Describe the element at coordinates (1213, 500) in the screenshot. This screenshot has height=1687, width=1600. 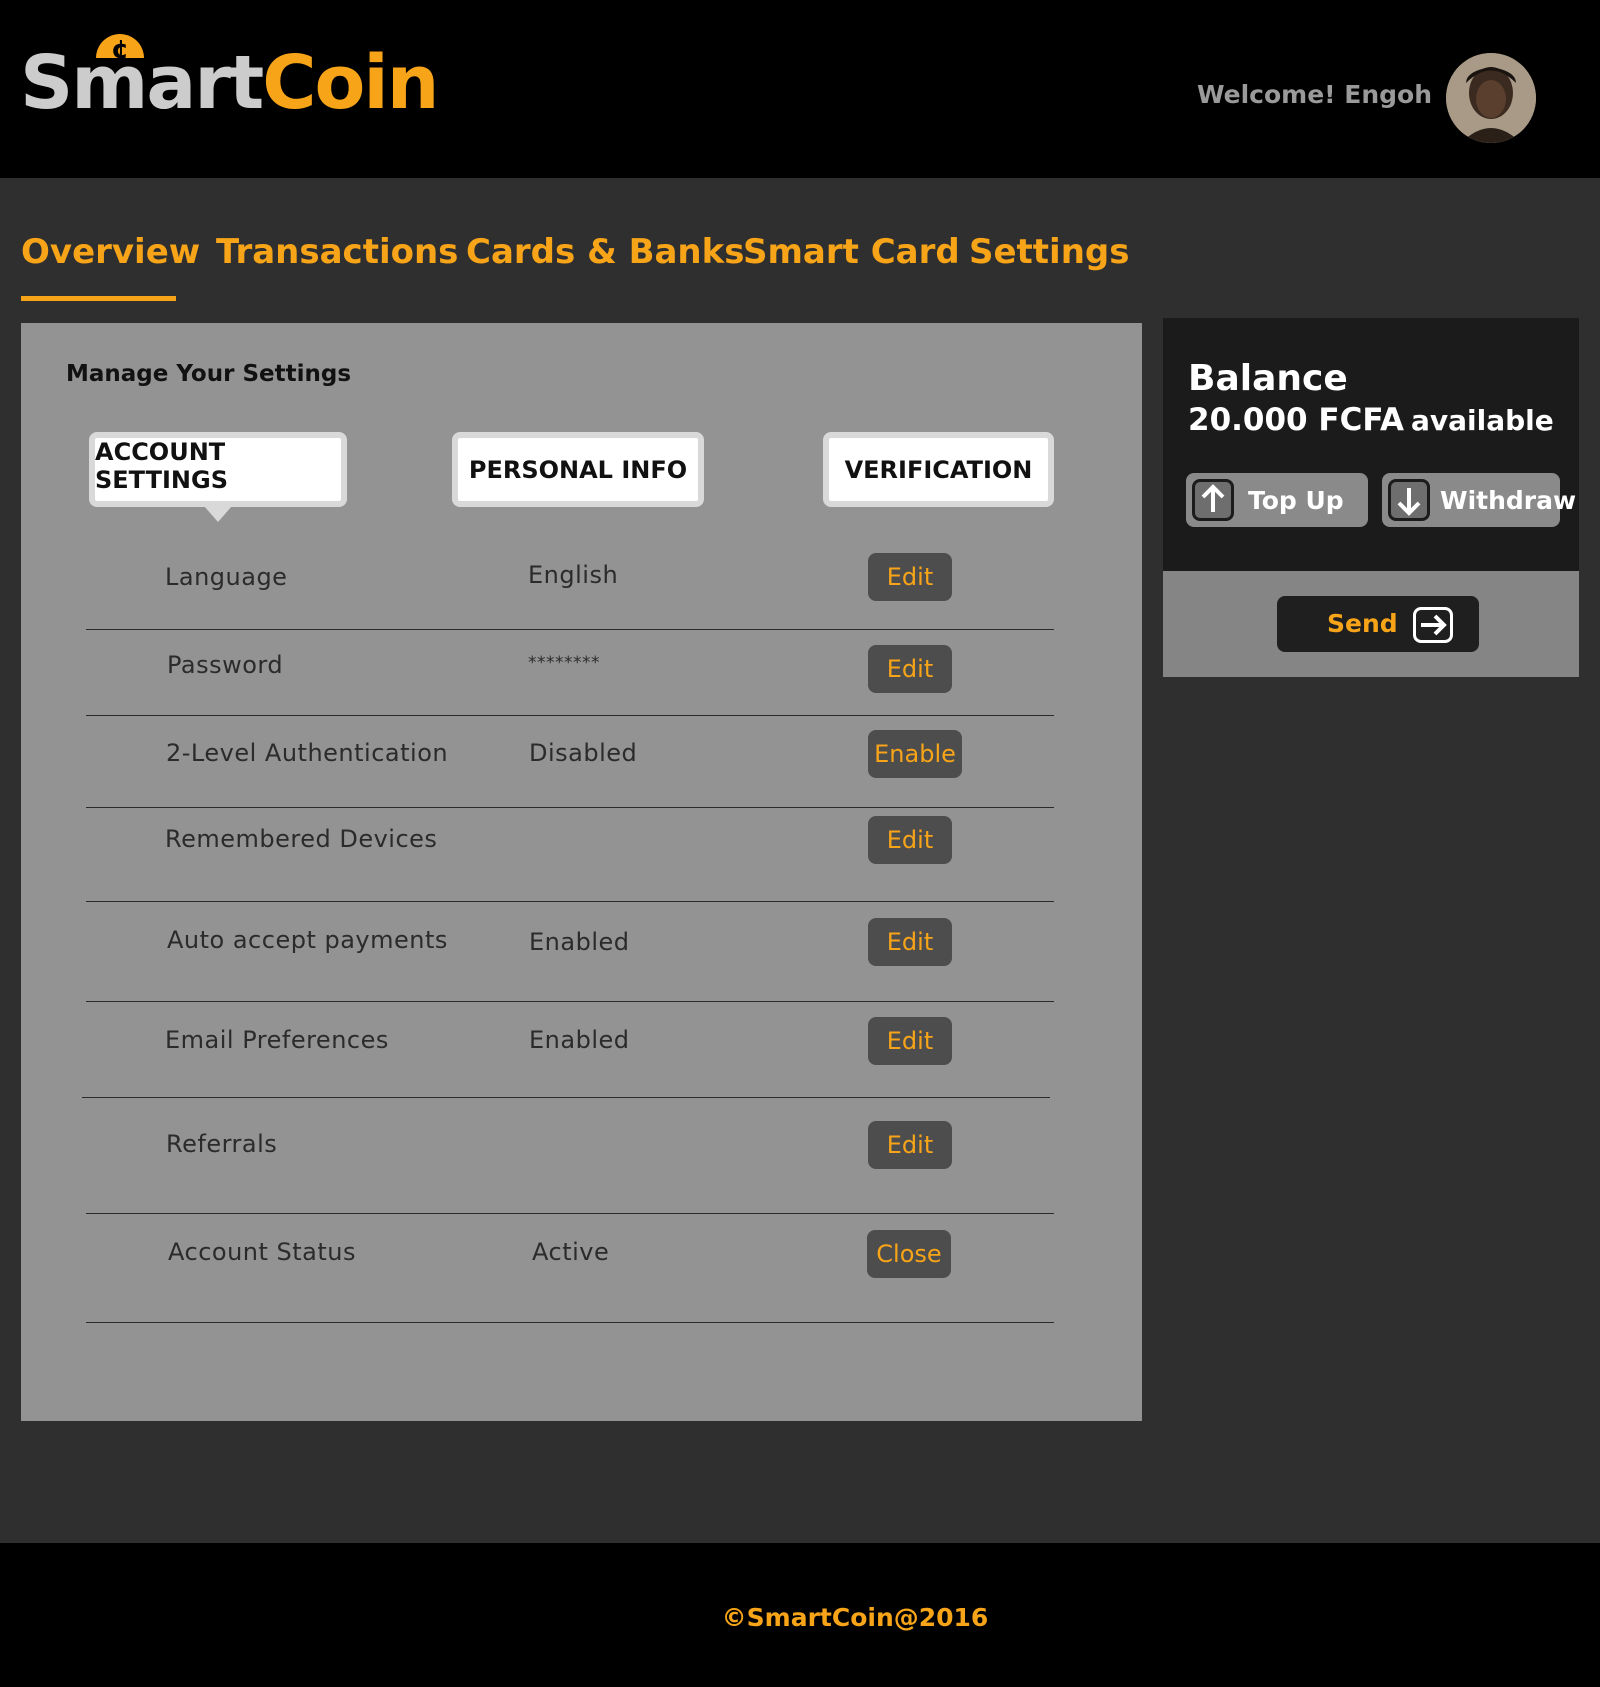
I see `arrow-up-icon` at that location.